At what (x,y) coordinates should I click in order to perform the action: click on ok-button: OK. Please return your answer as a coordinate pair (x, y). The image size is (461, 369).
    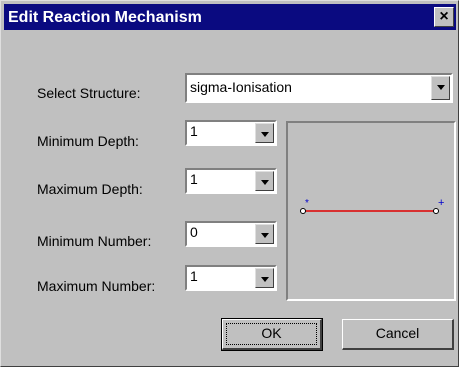
    Looking at the image, I should click on (272, 334).